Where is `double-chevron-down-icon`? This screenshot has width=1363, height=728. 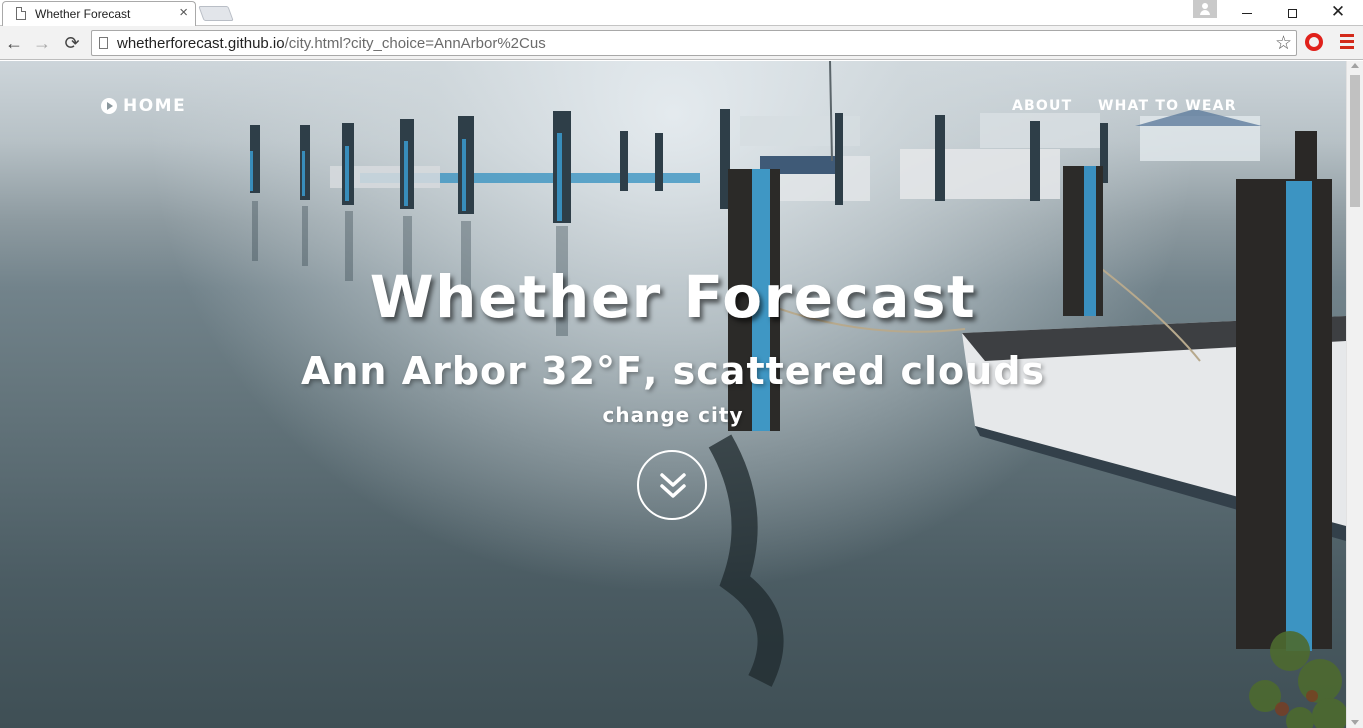 double-chevron-down-icon is located at coordinates (673, 485).